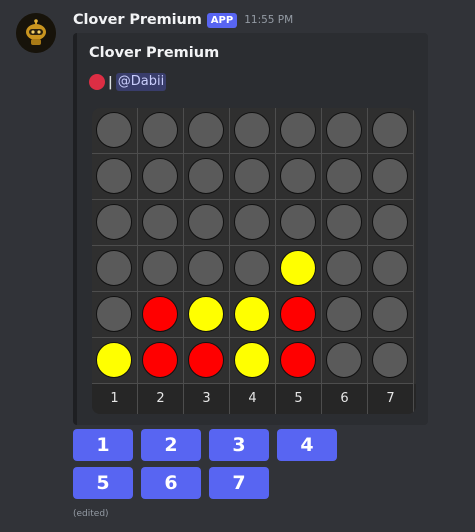 The image size is (475, 532). I want to click on edited-label: (edited), so click(91, 514).